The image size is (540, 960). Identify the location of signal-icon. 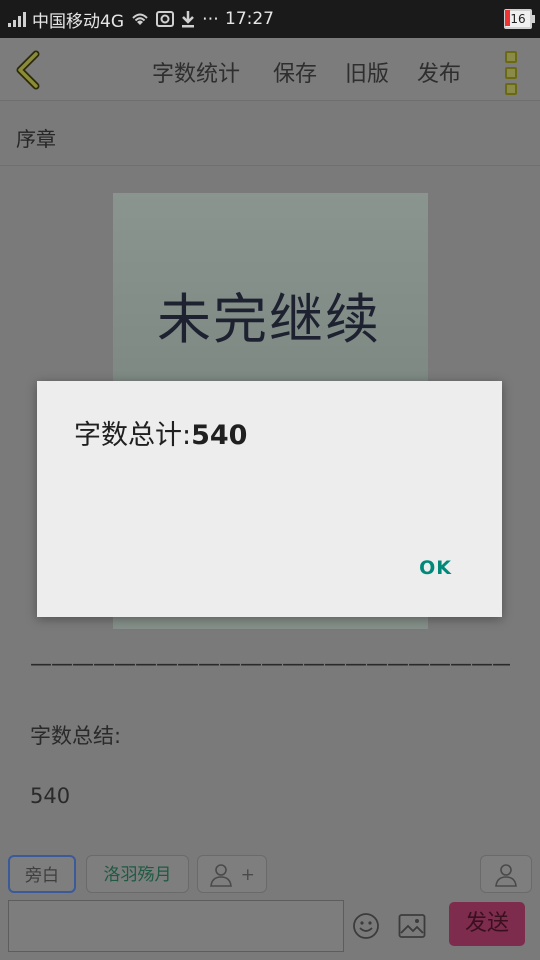
(17, 19).